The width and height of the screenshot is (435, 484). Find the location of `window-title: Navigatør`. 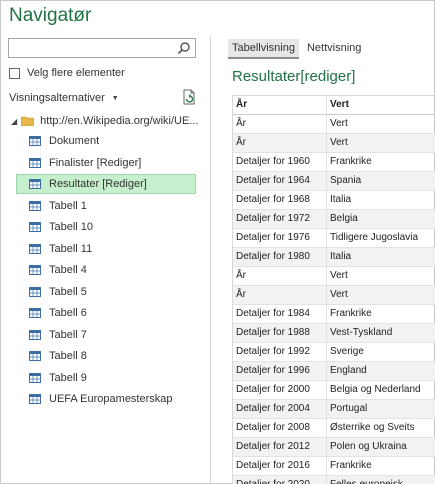

window-title: Navigatør is located at coordinates (50, 15).